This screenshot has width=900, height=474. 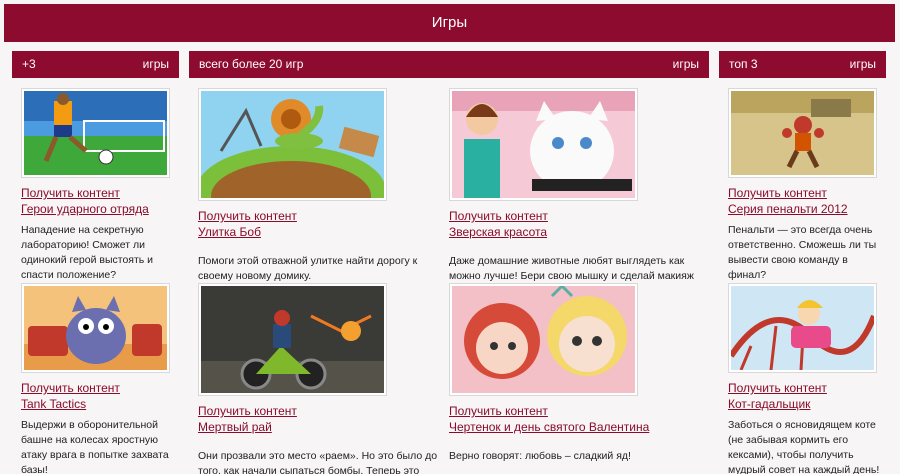 What do you see at coordinates (318, 232) in the screenshot?
I see `game-title-link: Улитка Боб` at bounding box center [318, 232].